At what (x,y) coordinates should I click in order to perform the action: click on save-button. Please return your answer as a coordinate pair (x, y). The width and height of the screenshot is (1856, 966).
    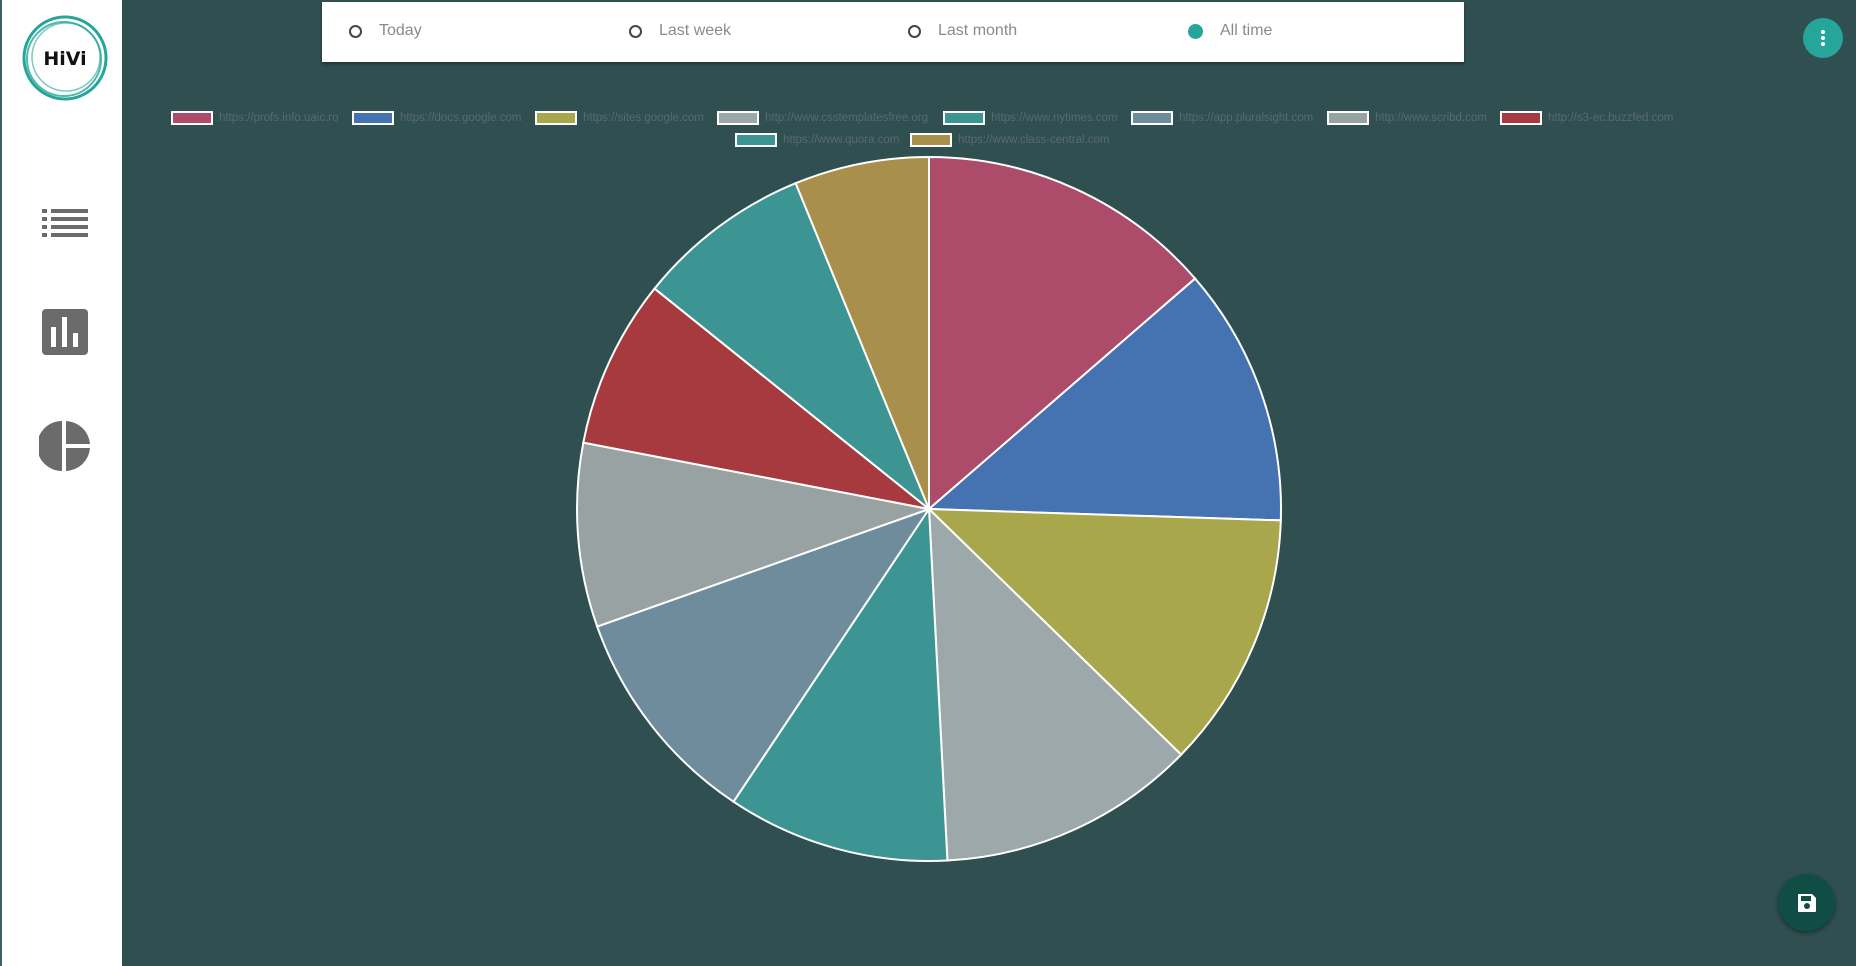
    Looking at the image, I should click on (1806, 902).